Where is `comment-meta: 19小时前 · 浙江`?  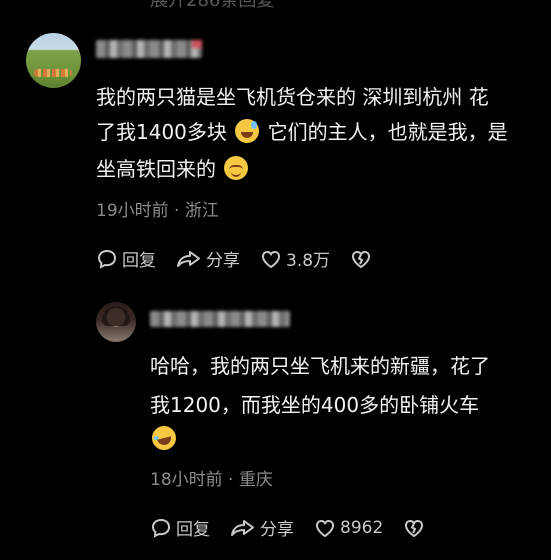 comment-meta: 19小时前 · 浙江 is located at coordinates (157, 211).